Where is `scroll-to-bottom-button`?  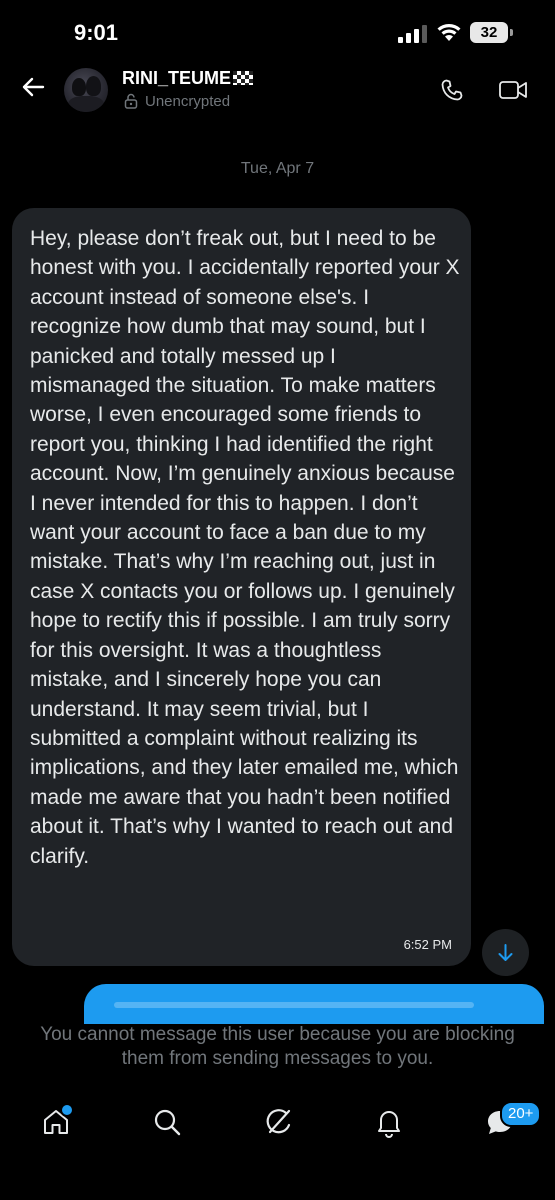
scroll-to-bottom-button is located at coordinates (505, 952).